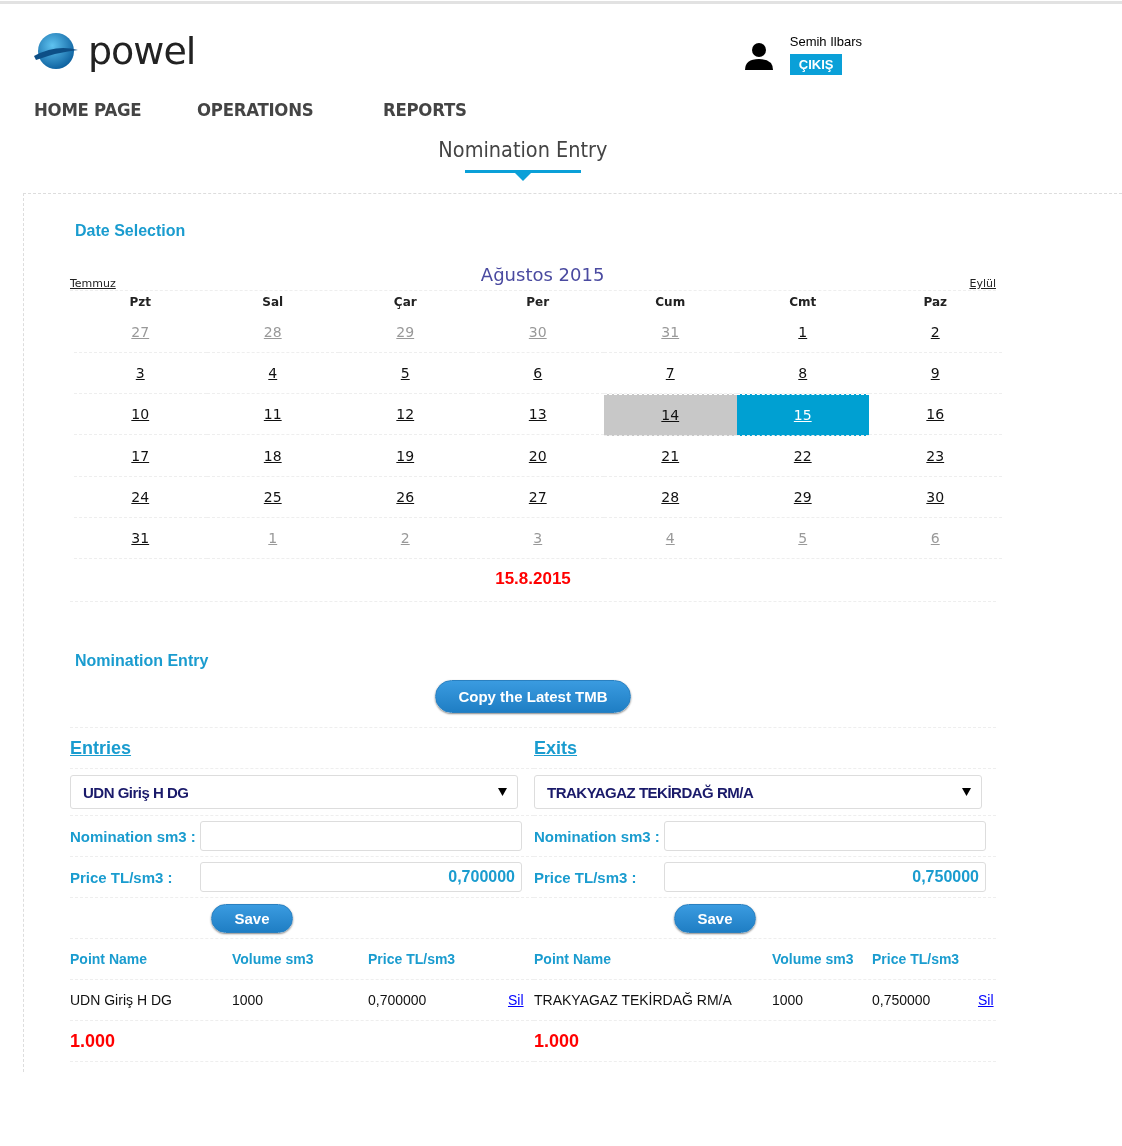 Image resolution: width=1122 pixels, height=1146 pixels. I want to click on selected-date: 15.8.2015, so click(533, 580).